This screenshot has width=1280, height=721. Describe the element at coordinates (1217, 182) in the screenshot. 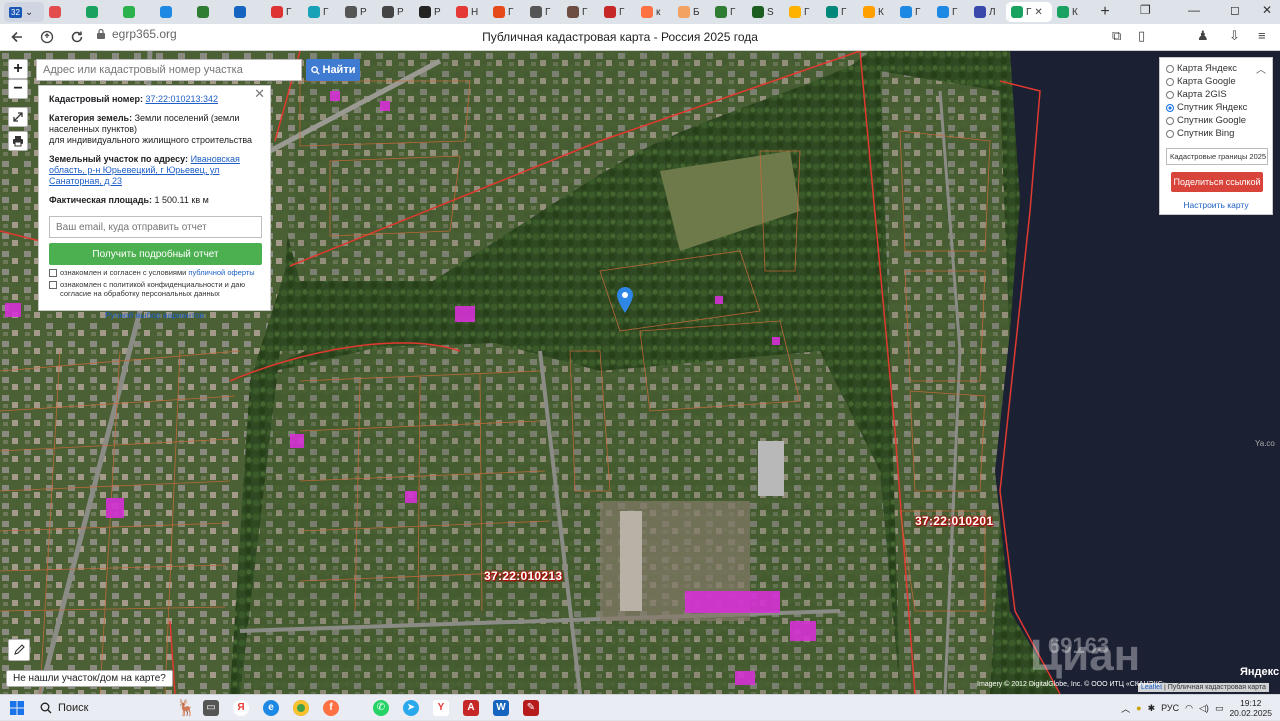

I see `share-link-button: Поделиться ссылкой` at that location.